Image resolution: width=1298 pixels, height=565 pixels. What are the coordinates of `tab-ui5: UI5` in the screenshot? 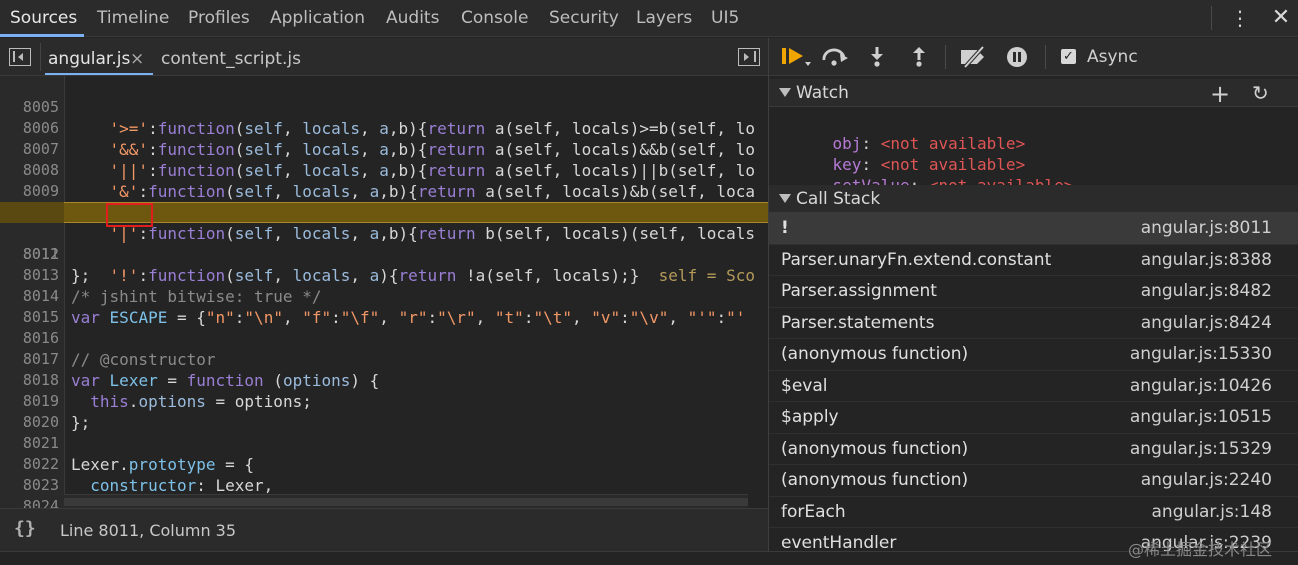 It's located at (725, 18).